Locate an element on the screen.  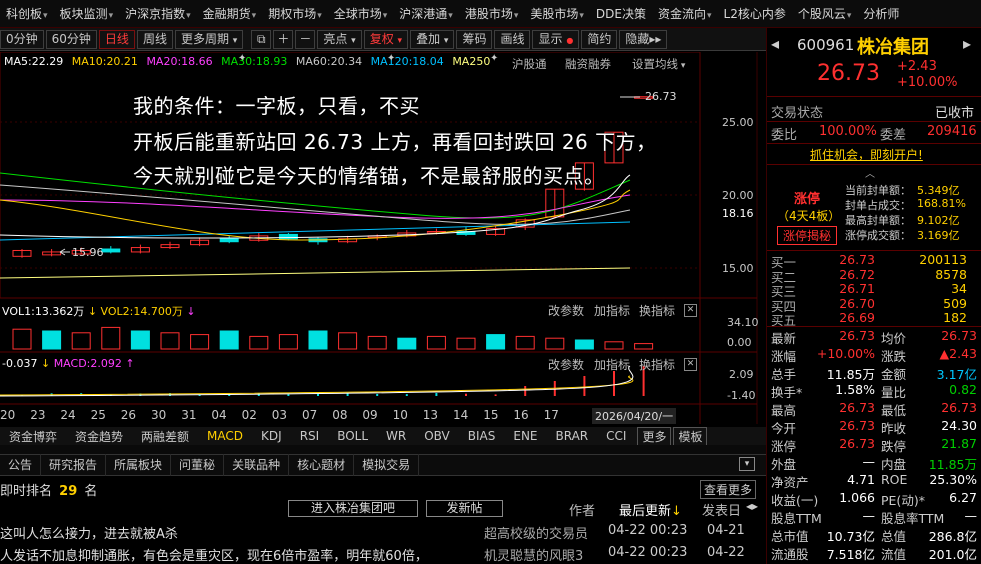
top-menu-item: 资金流向▾ is located at coordinates (685, 13).